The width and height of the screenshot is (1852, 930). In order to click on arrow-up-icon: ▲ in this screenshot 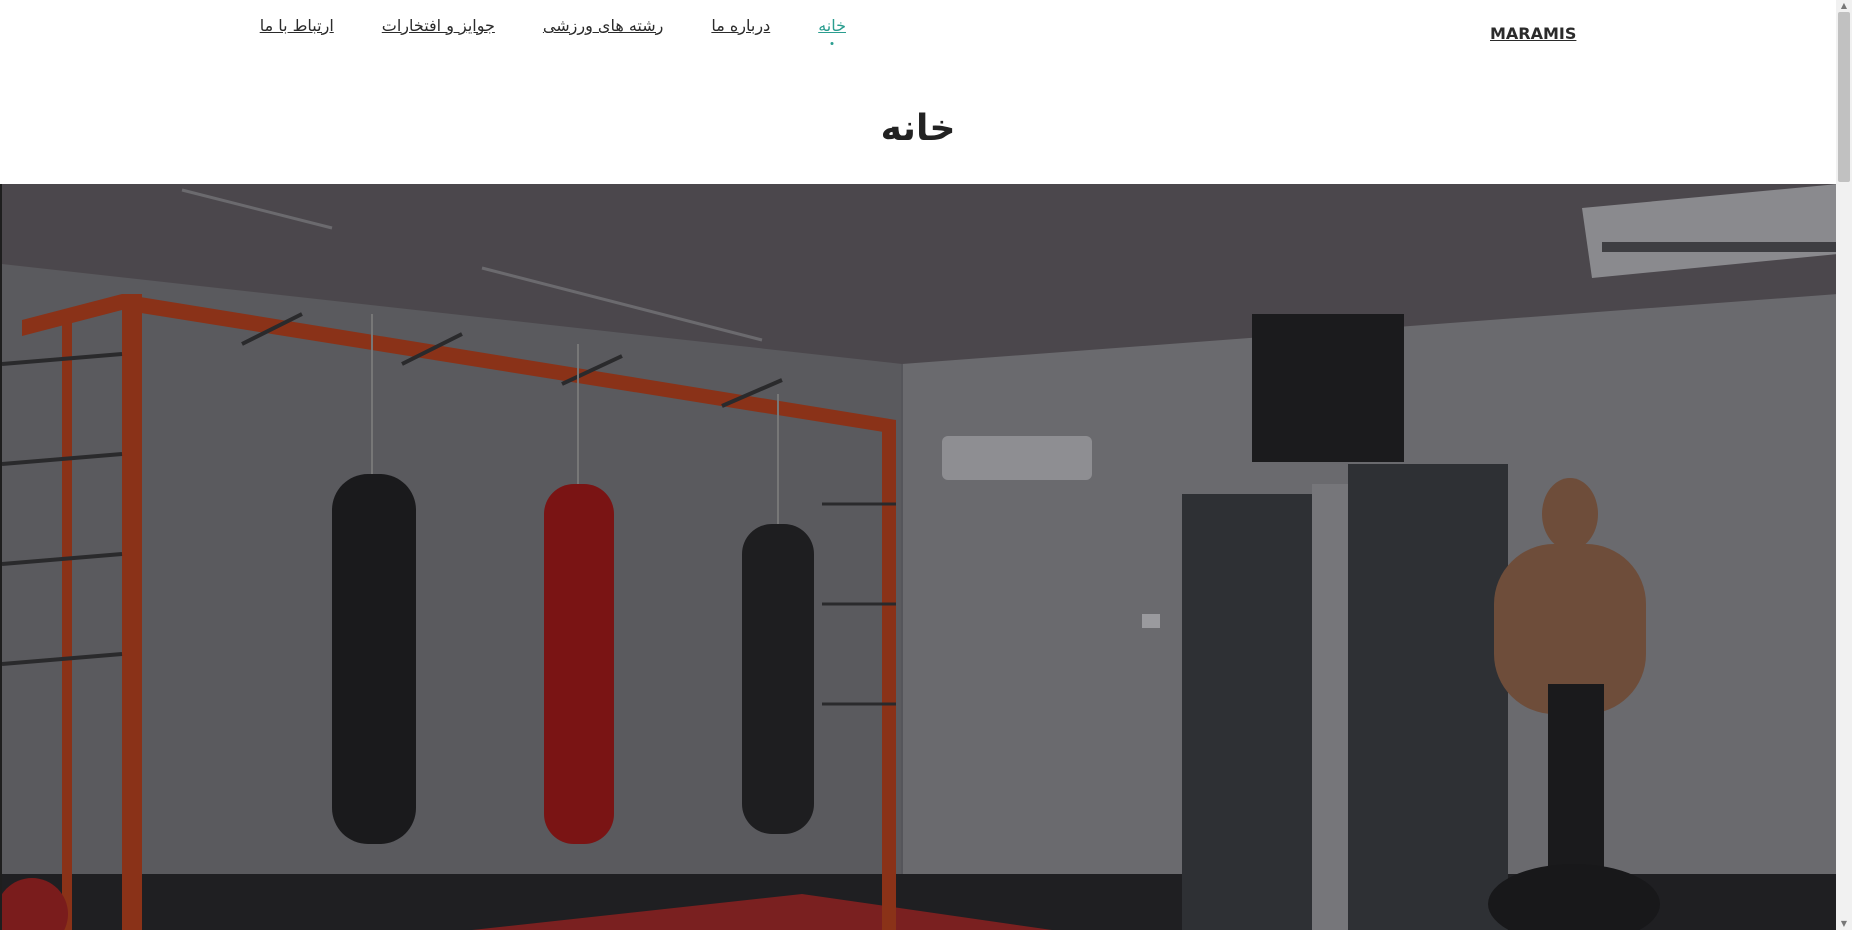, I will do `click(1844, 6)`.